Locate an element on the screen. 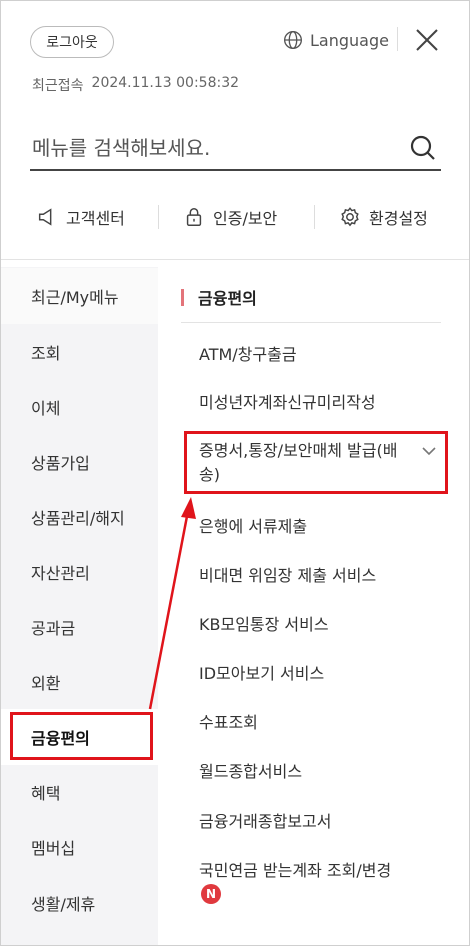 The height and width of the screenshot is (946, 470). menu-item-financial-report: 금융거래종합보고서 is located at coordinates (265, 822).